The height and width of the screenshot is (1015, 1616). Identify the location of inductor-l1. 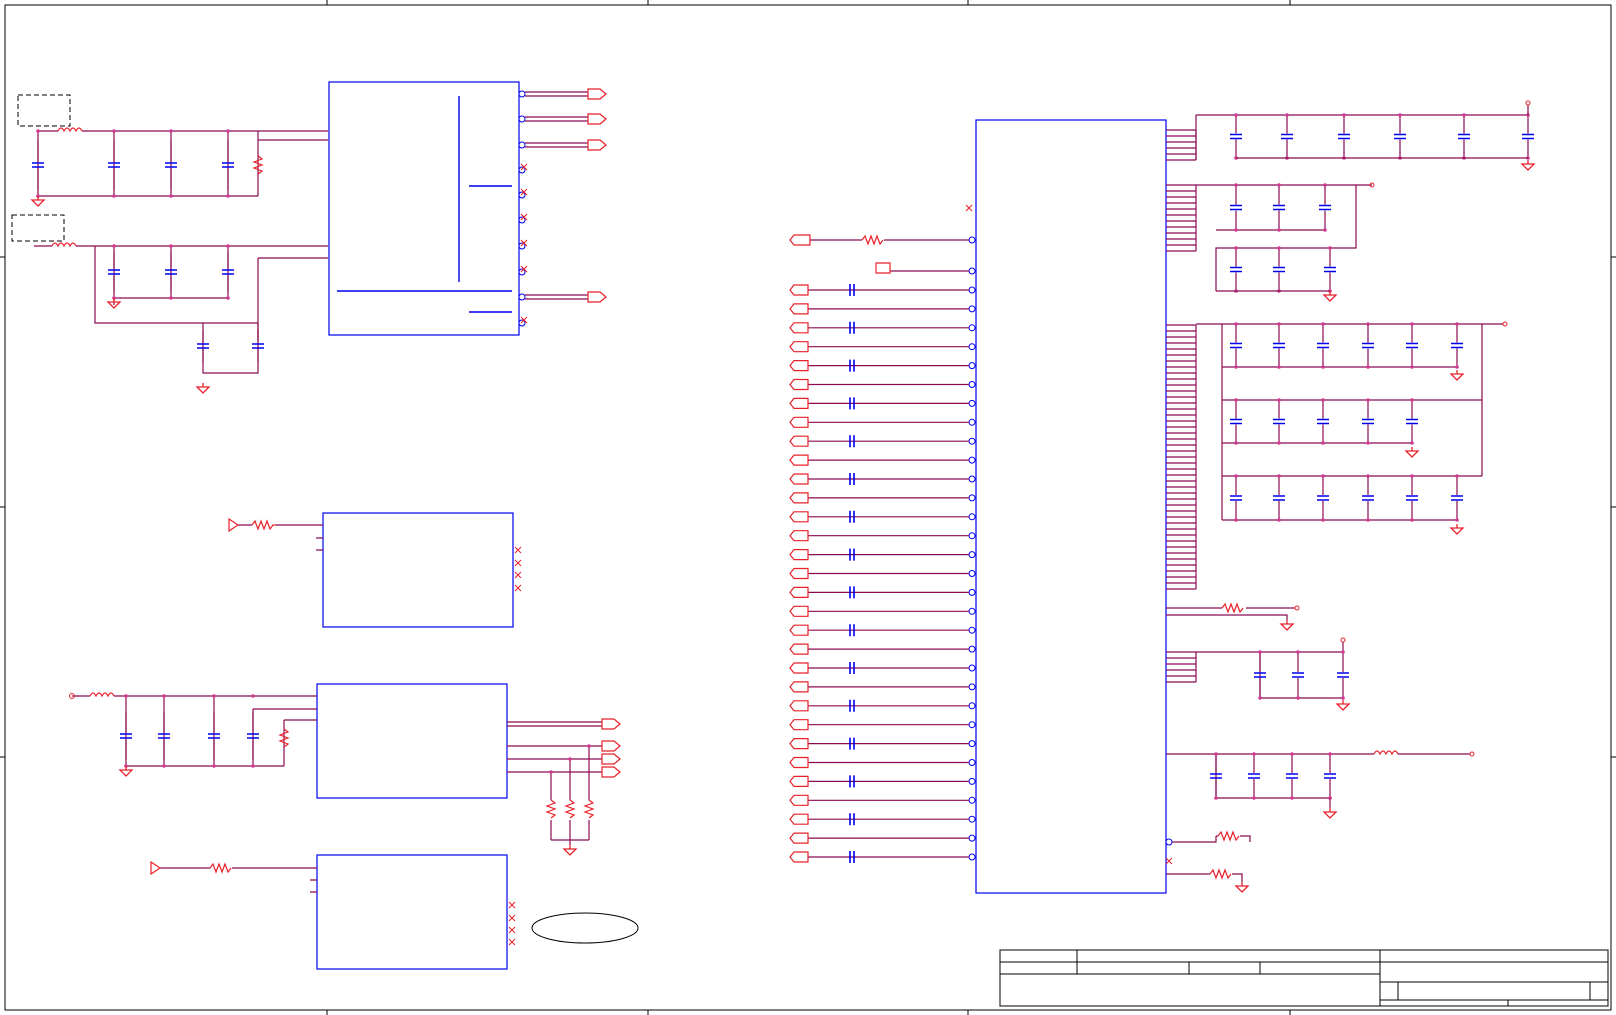
(70, 130).